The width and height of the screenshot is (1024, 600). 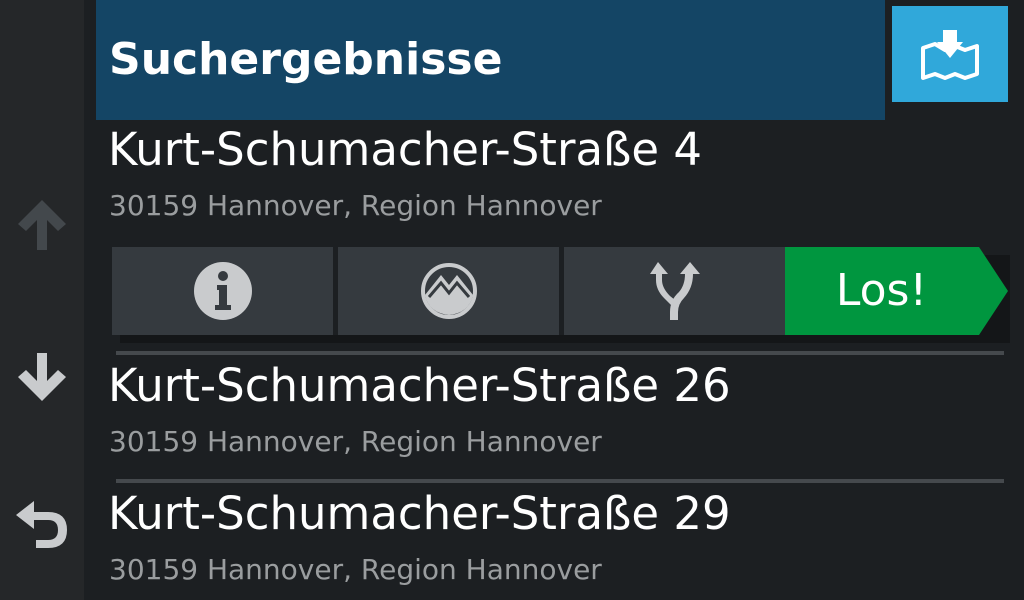 I want to click on action-bar: Los!, so click(x=561, y=295).